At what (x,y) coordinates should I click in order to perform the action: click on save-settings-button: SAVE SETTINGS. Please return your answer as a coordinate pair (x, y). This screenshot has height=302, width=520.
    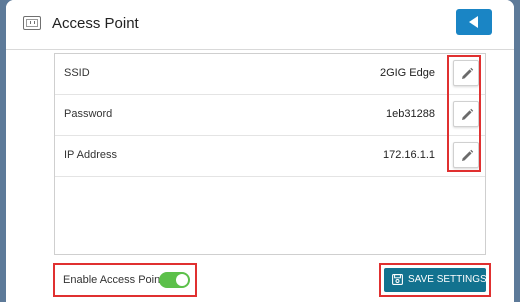
    Looking at the image, I should click on (435, 280).